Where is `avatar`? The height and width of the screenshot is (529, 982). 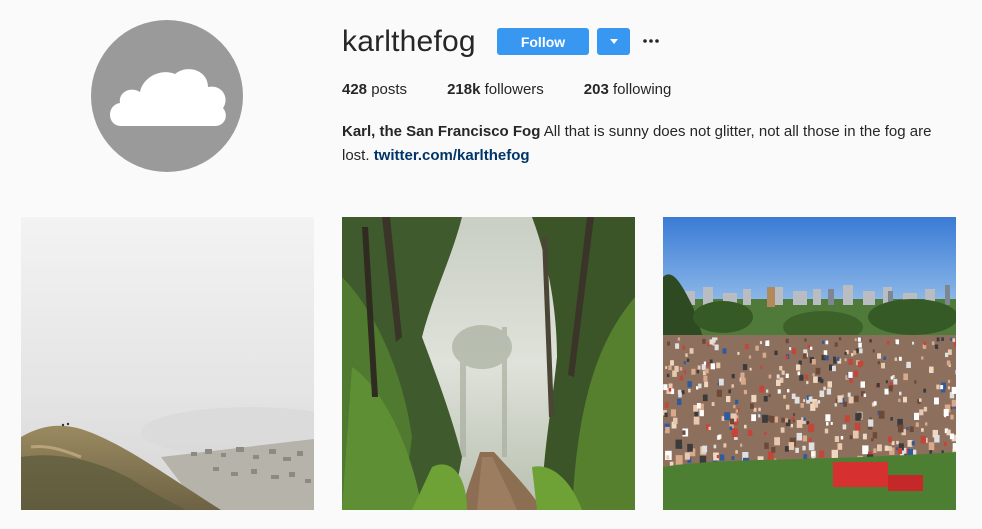 avatar is located at coordinates (167, 96).